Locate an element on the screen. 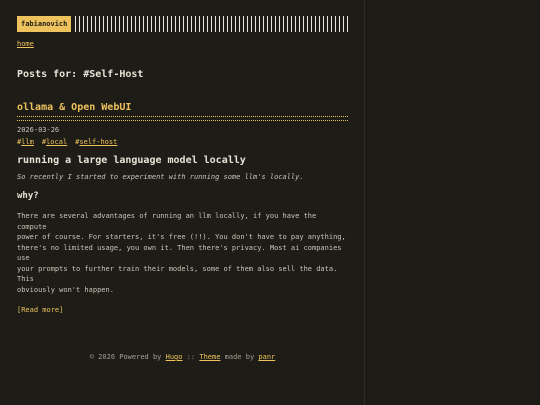 This screenshot has height=405, width=540. tag-llm: #llm is located at coordinates (25, 142).